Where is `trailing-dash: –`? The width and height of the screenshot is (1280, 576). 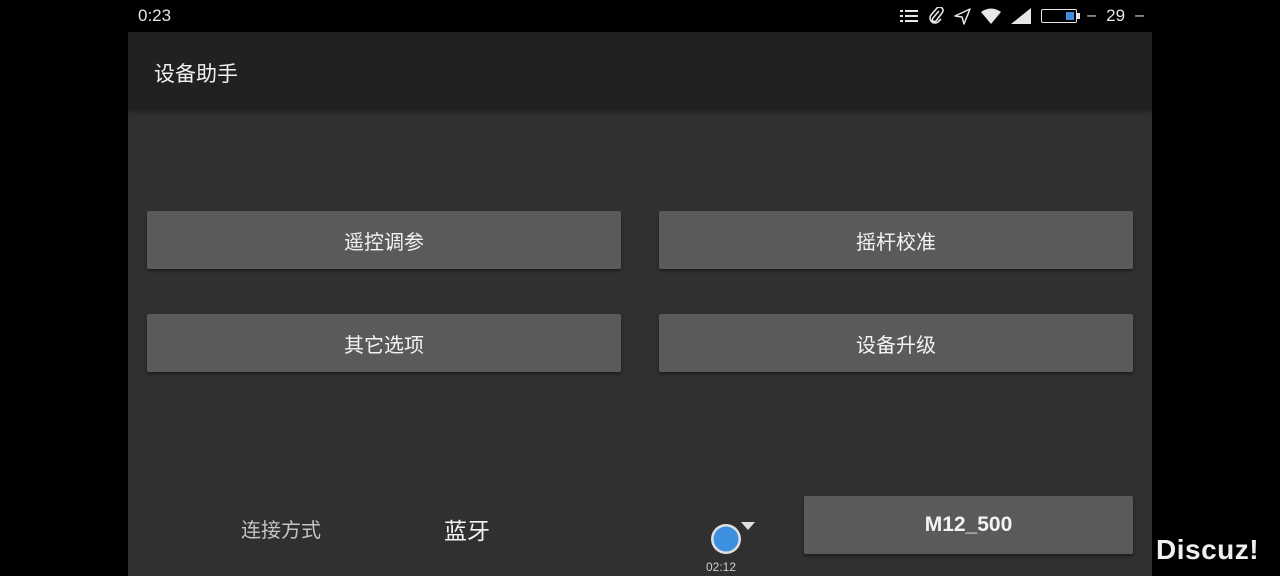 trailing-dash: – is located at coordinates (1139, 15).